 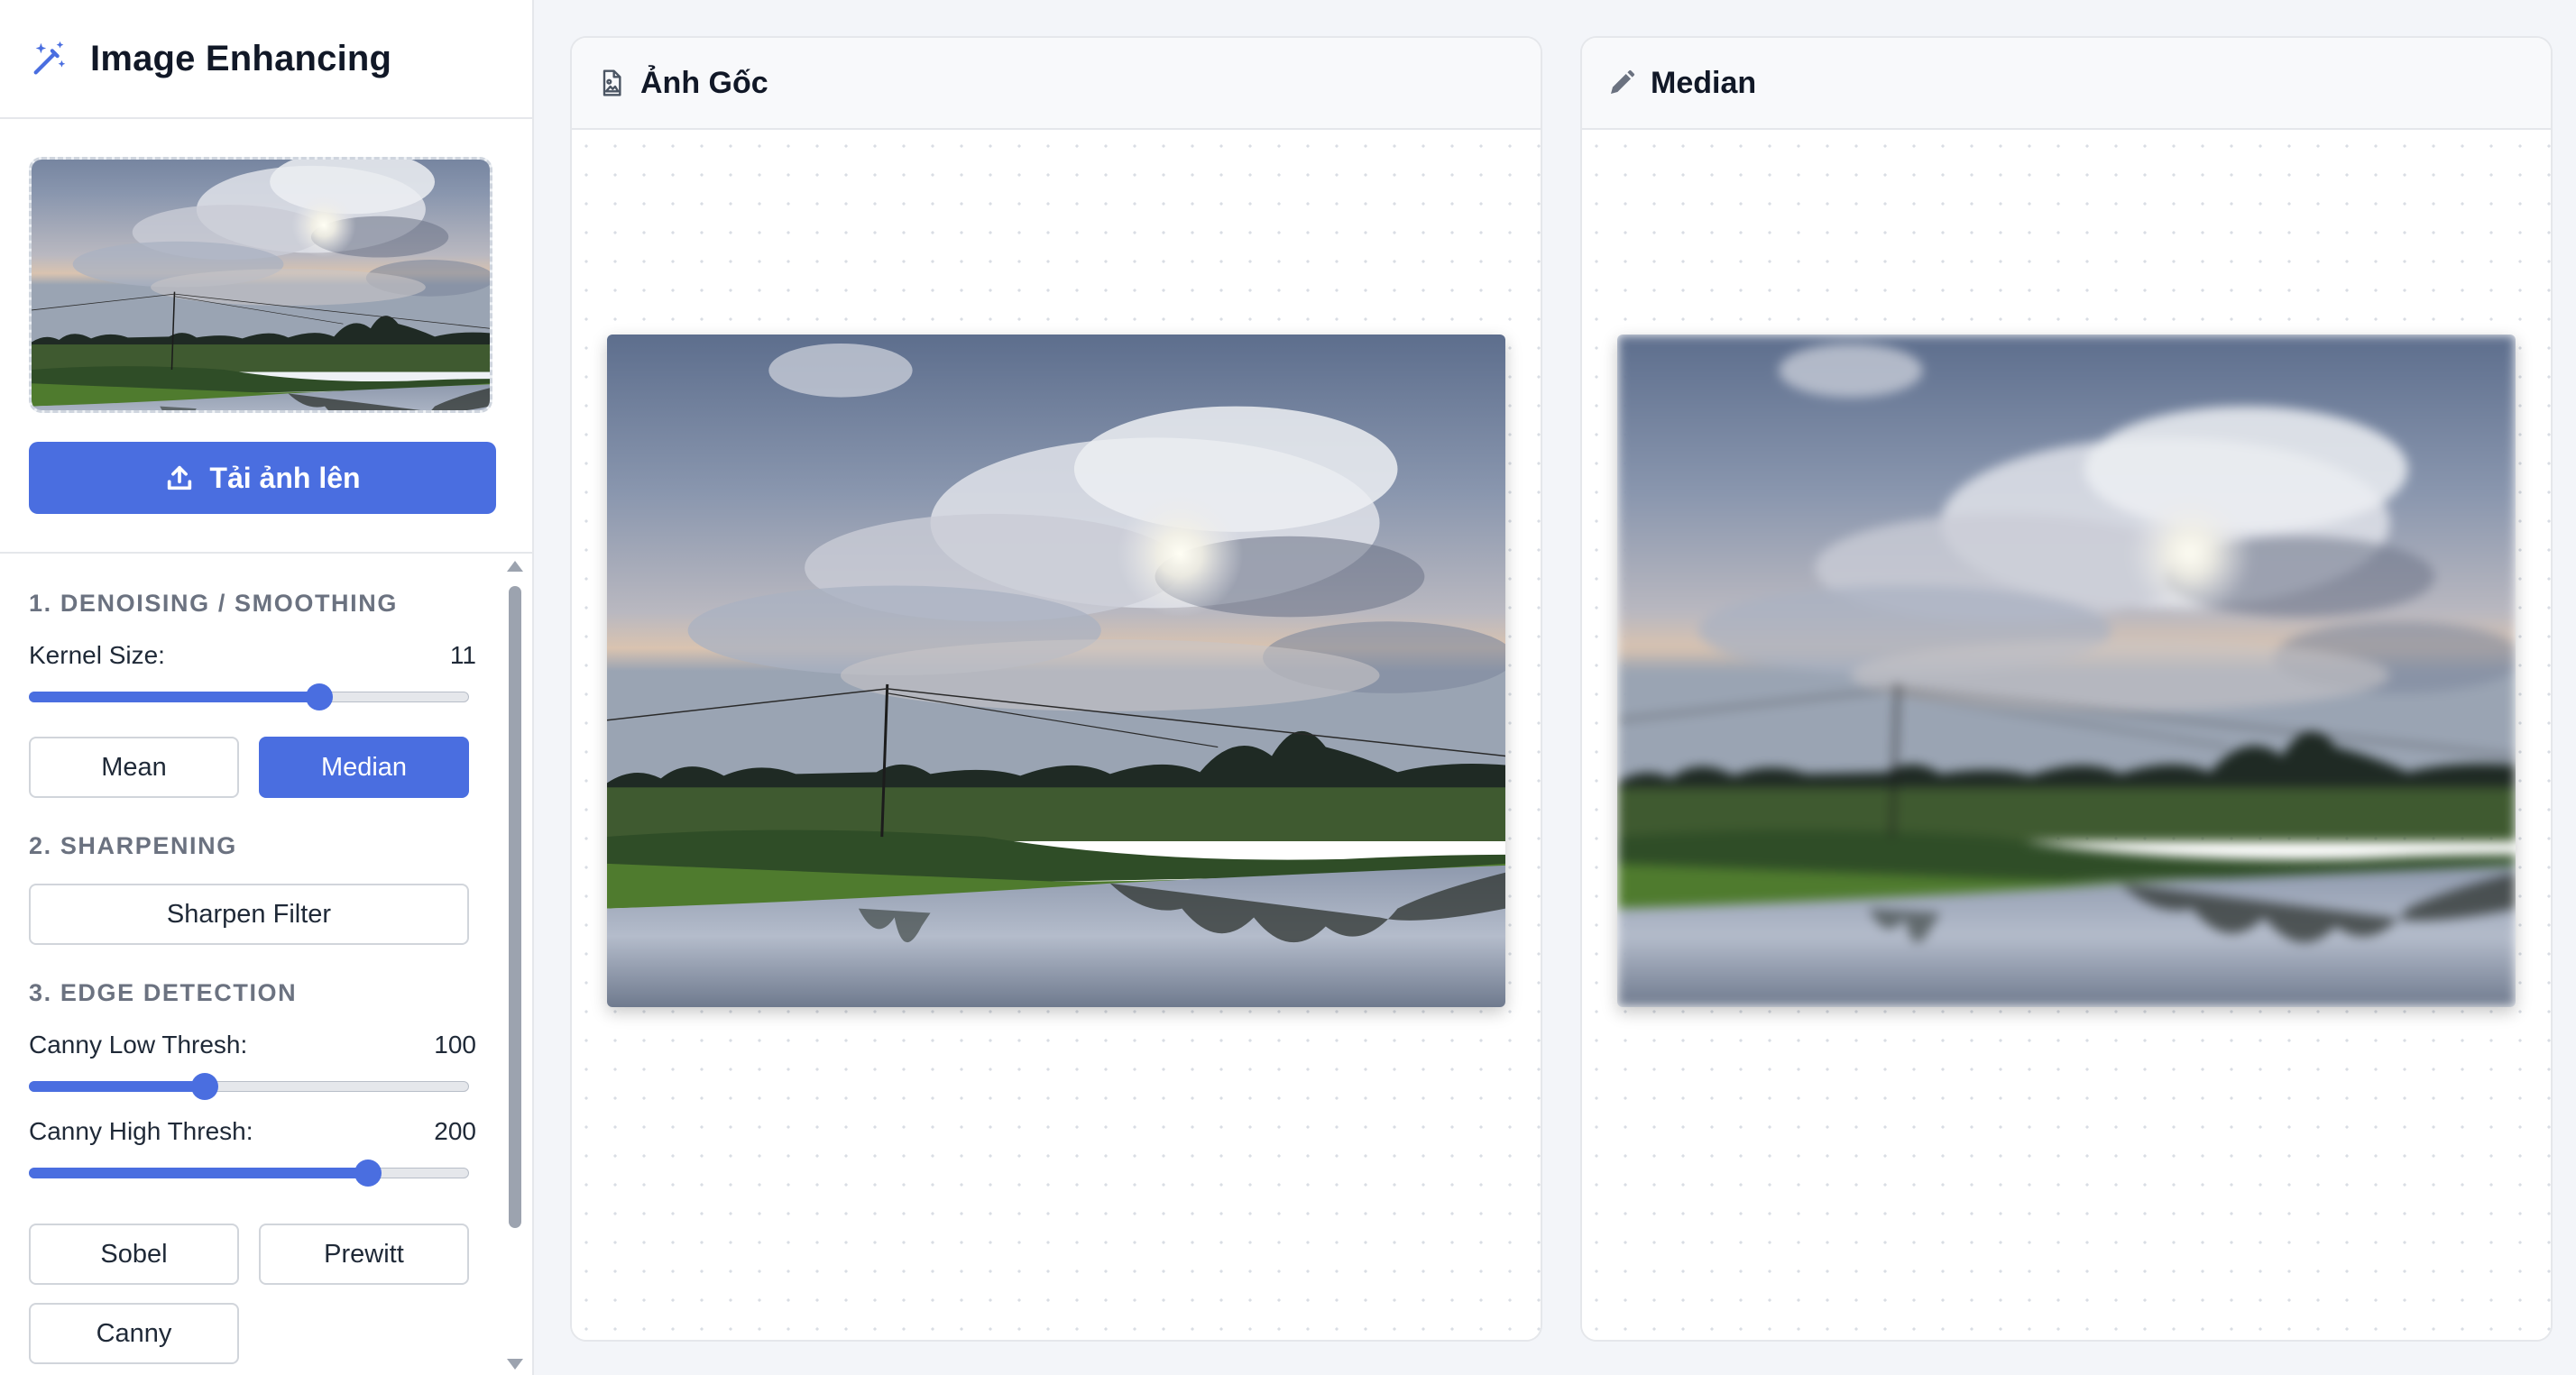 What do you see at coordinates (134, 1333) in the screenshot?
I see `canny-button: Canny` at bounding box center [134, 1333].